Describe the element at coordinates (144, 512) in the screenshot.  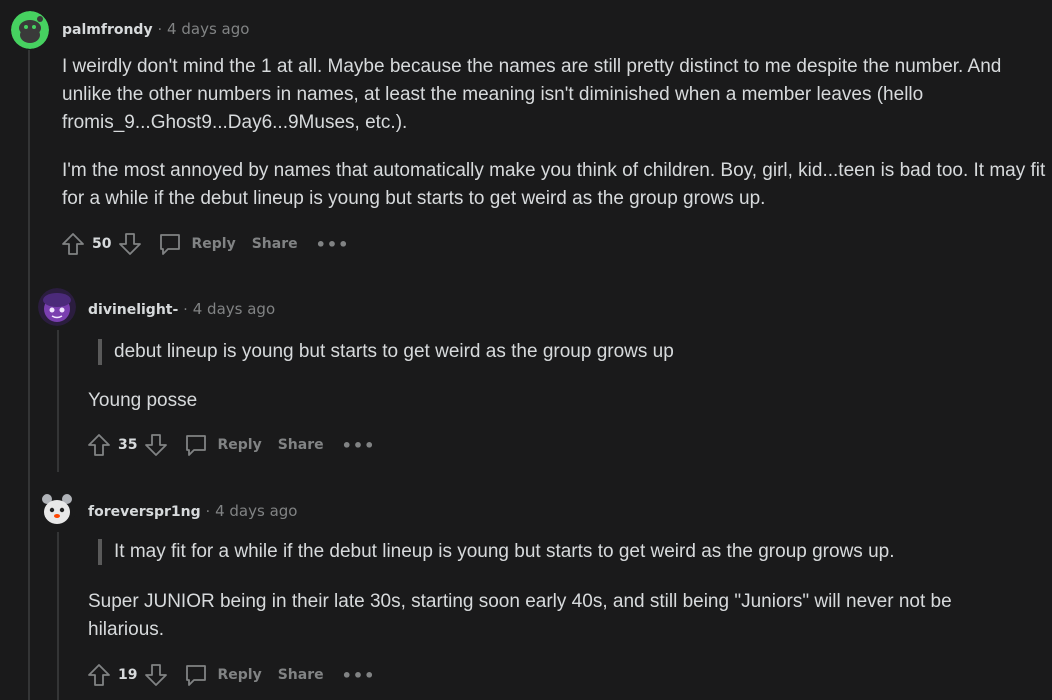
I see `username: foreverspr1ng` at that location.